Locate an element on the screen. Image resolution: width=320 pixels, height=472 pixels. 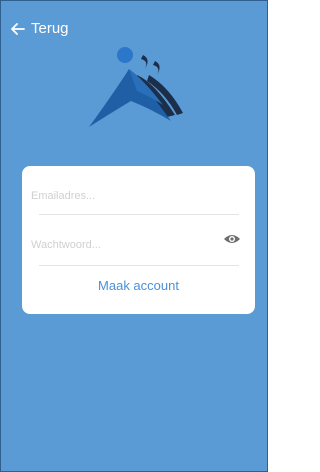
top-bar: Terug is located at coordinates (134, 26).